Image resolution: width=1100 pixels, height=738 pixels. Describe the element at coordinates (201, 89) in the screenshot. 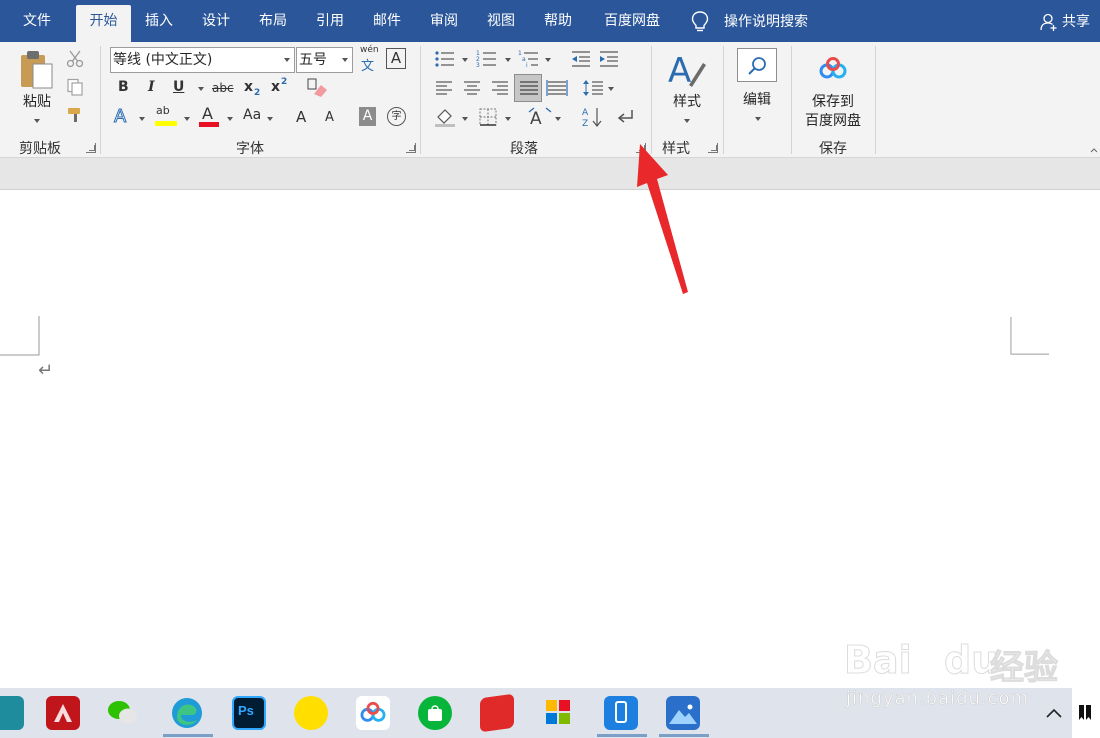

I see `underline-dropdown-icon` at that location.